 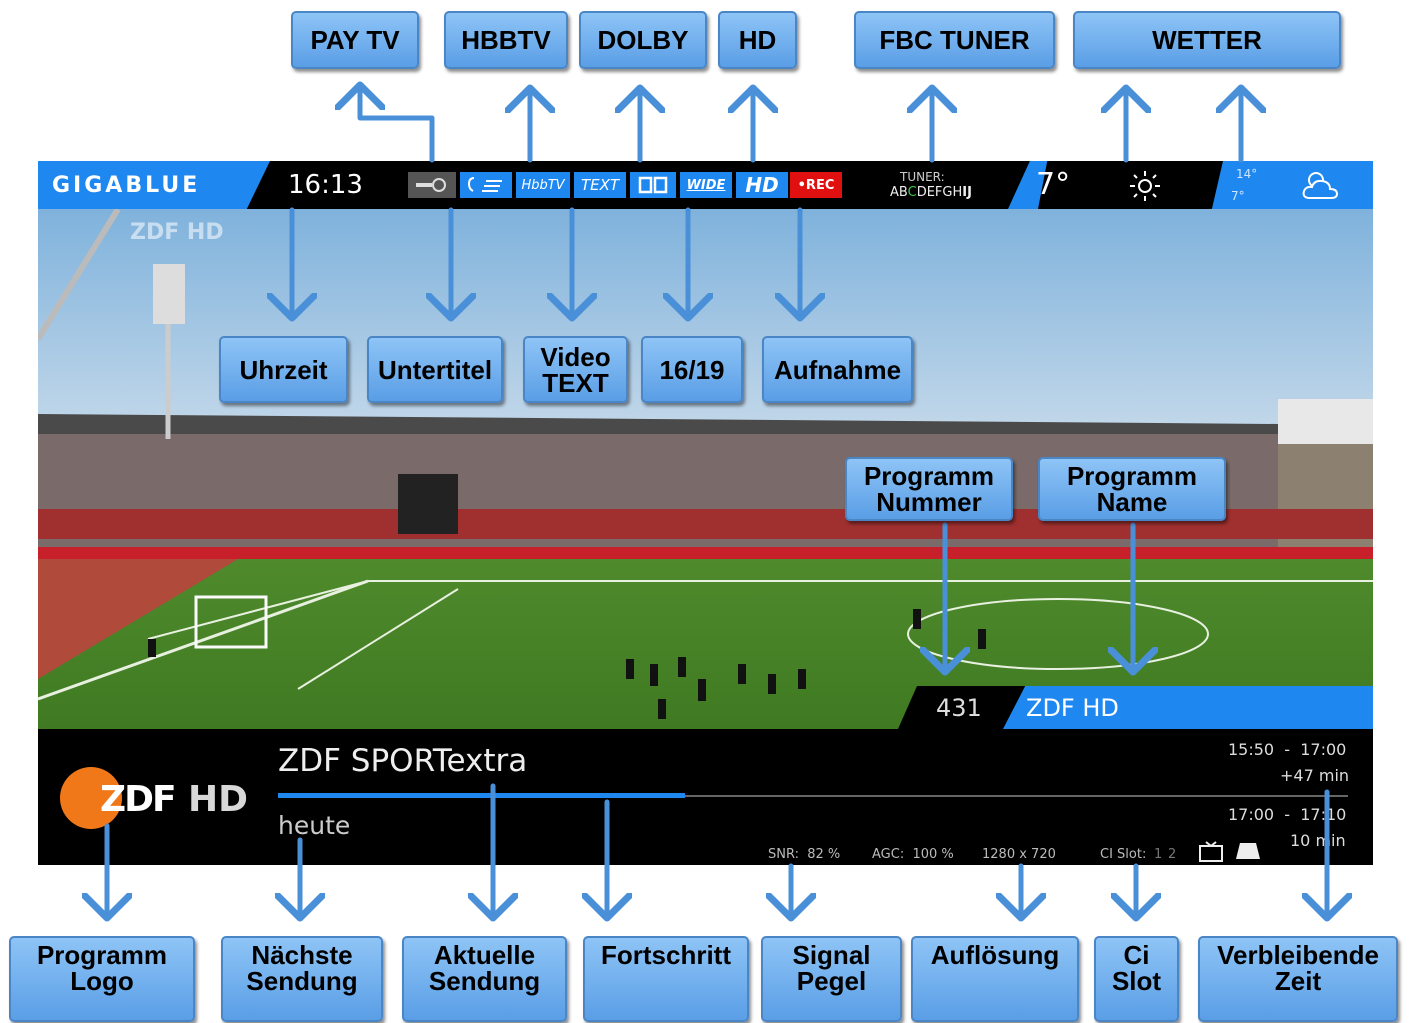 What do you see at coordinates (1287, 749) in the screenshot?
I see `current-show-time: 15:50 - 17:00` at bounding box center [1287, 749].